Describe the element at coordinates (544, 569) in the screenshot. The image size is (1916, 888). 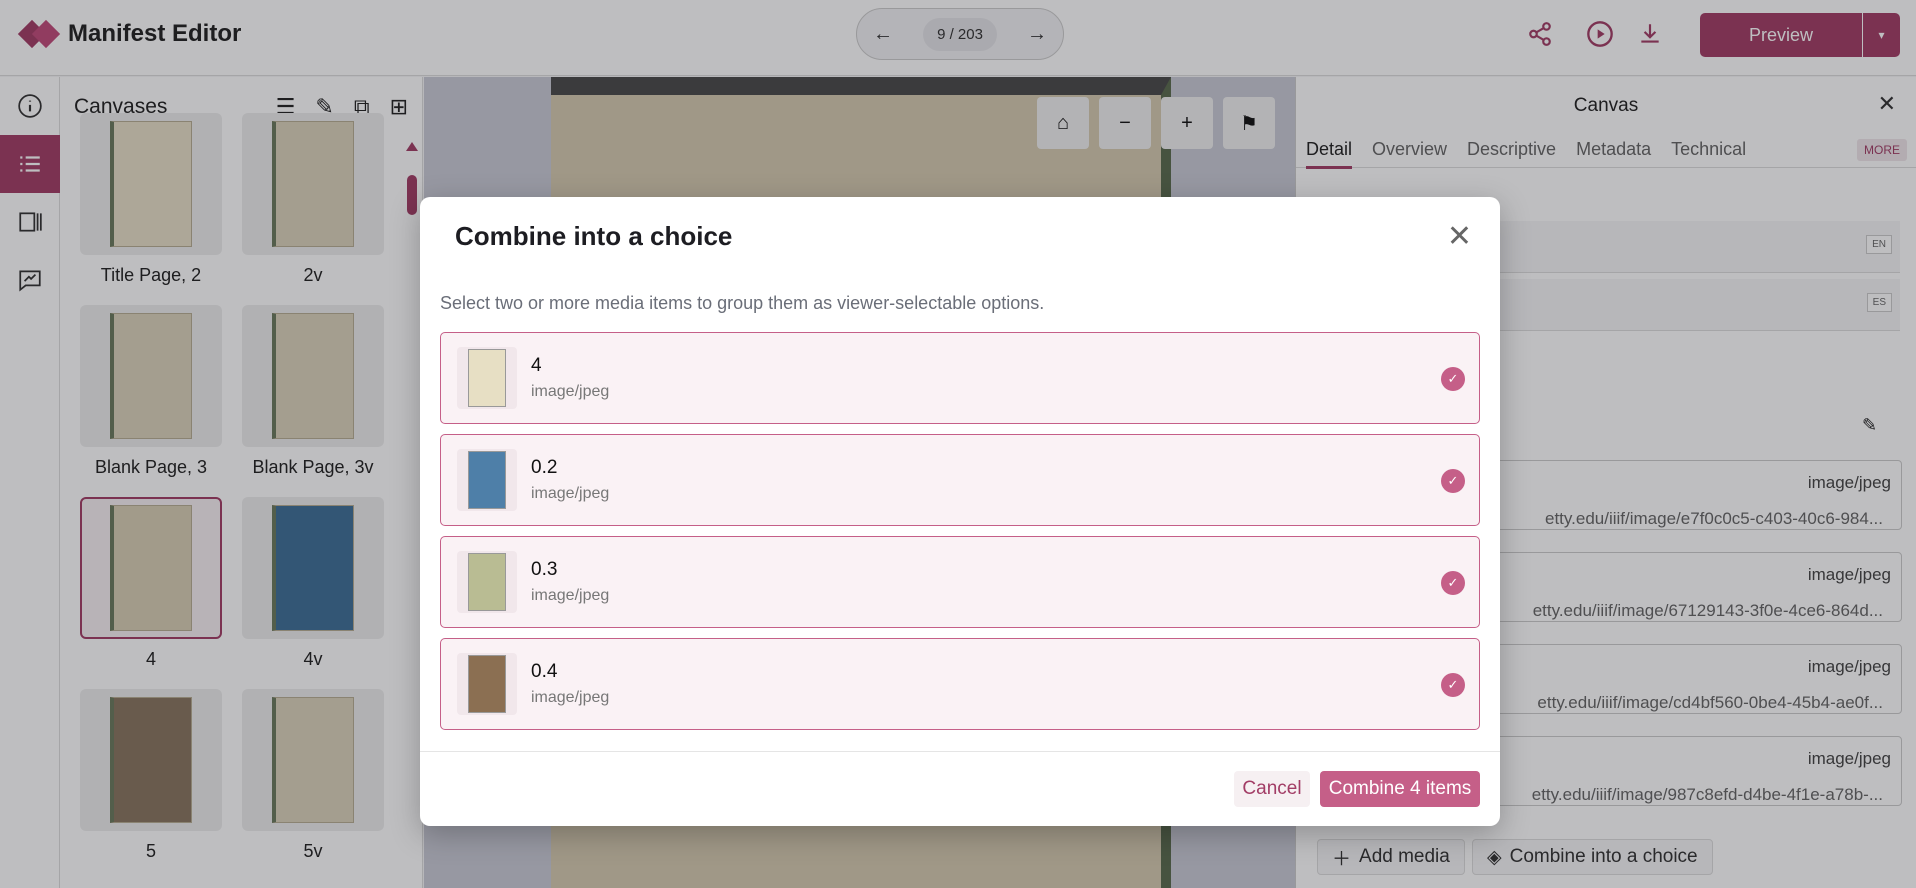
I see `media-name: 0.3` at that location.